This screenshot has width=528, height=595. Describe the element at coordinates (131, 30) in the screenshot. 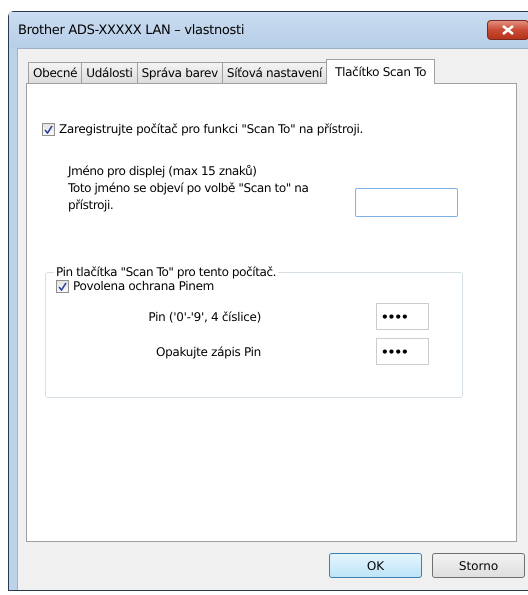

I see `window-title: Brother ADS-XXXXX LAN – vlastnosti` at that location.